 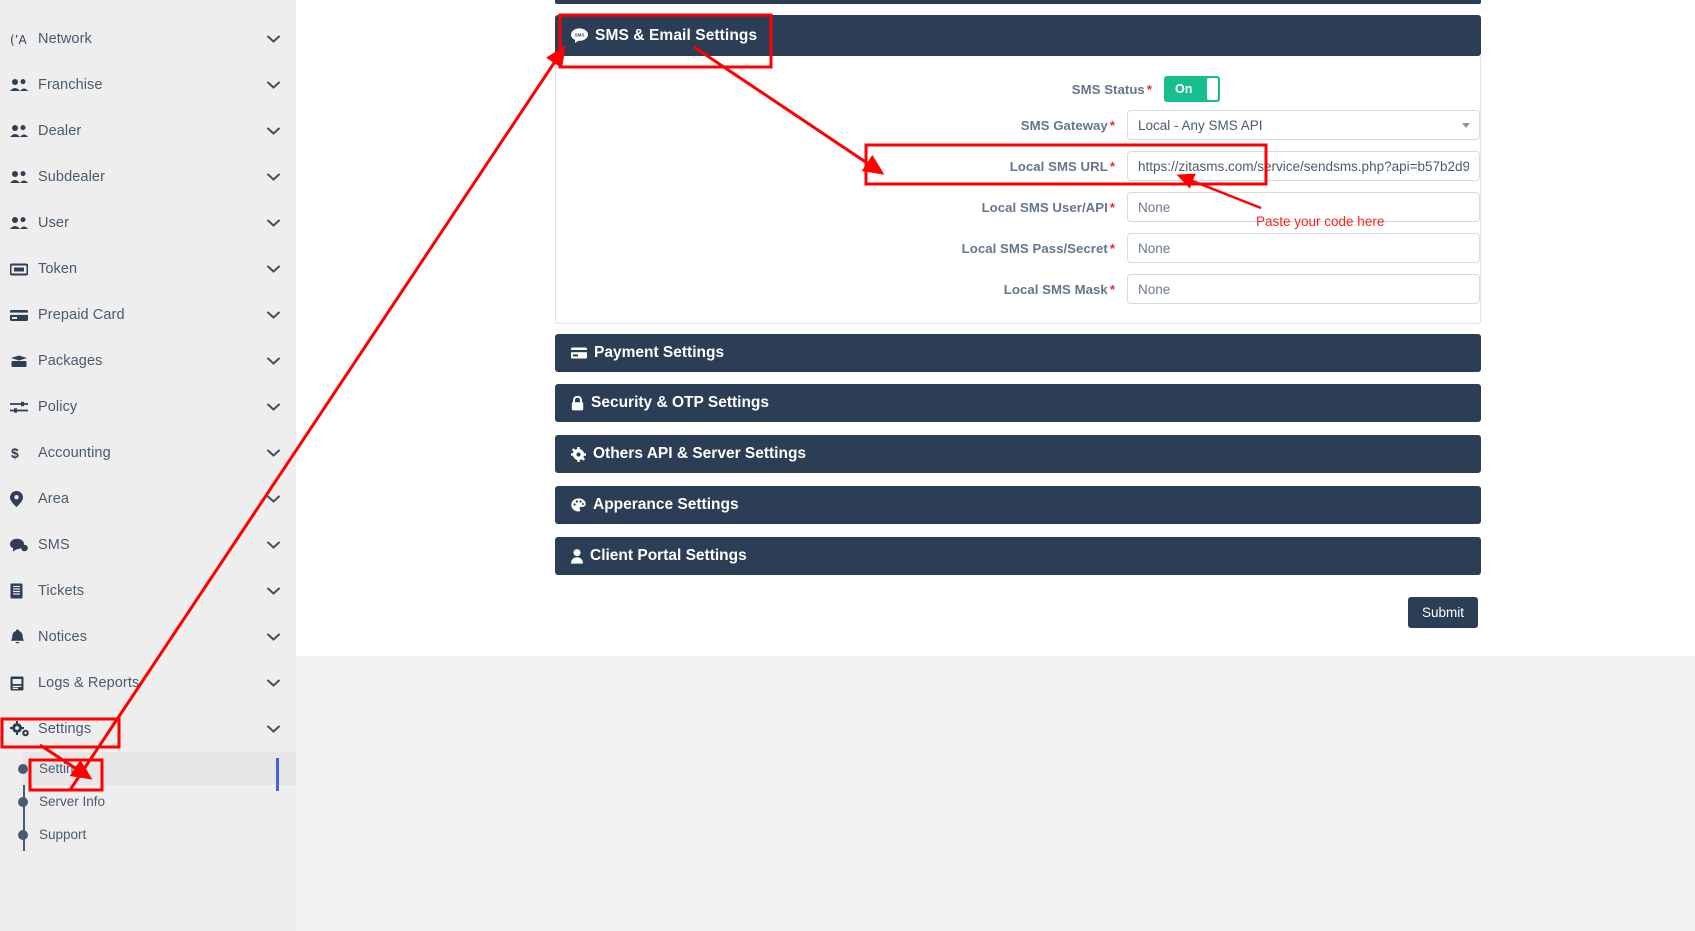 I want to click on accordion-header-client-portal: Client Portal Settings, so click(x=1018, y=556).